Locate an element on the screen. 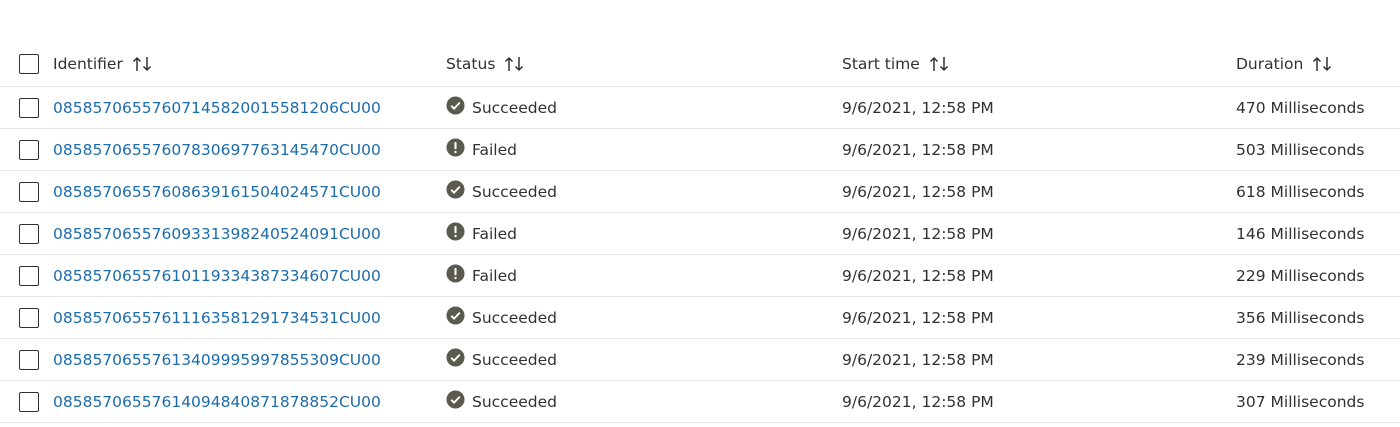 The width and height of the screenshot is (1400, 427). duration-cell: 618 Milliseconds is located at coordinates (1300, 191).